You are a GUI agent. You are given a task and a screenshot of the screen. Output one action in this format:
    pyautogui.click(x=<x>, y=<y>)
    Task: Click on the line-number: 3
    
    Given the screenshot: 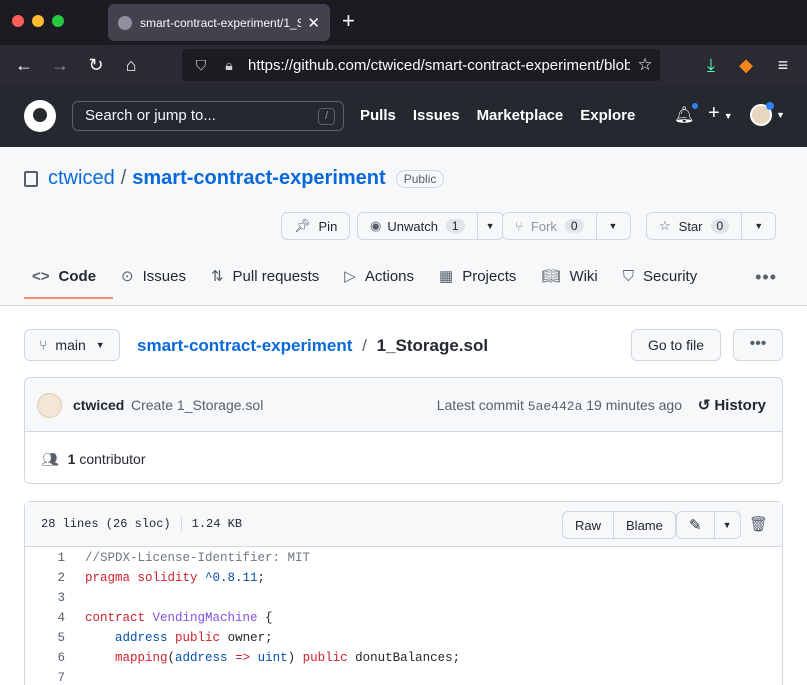 What is the action you would take?
    pyautogui.click(x=45, y=598)
    